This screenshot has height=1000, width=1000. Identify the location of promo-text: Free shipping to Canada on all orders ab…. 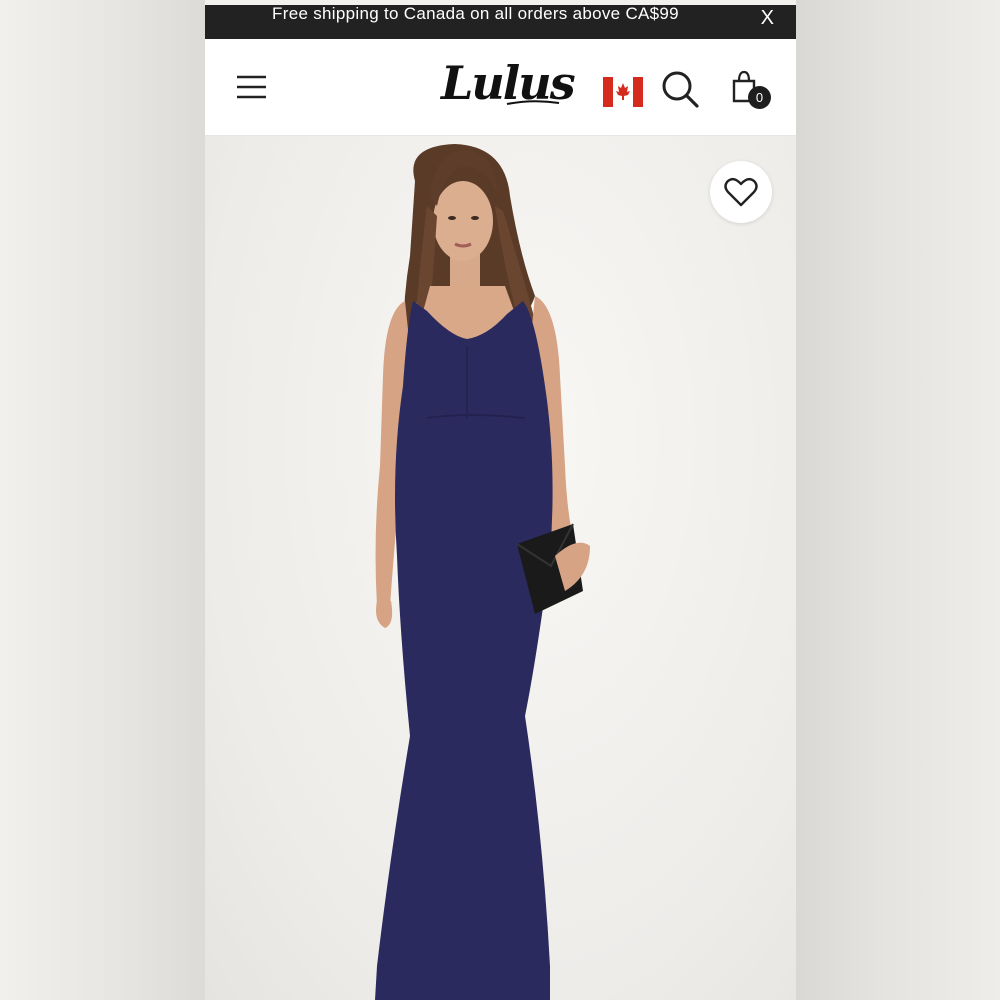
(475, 13).